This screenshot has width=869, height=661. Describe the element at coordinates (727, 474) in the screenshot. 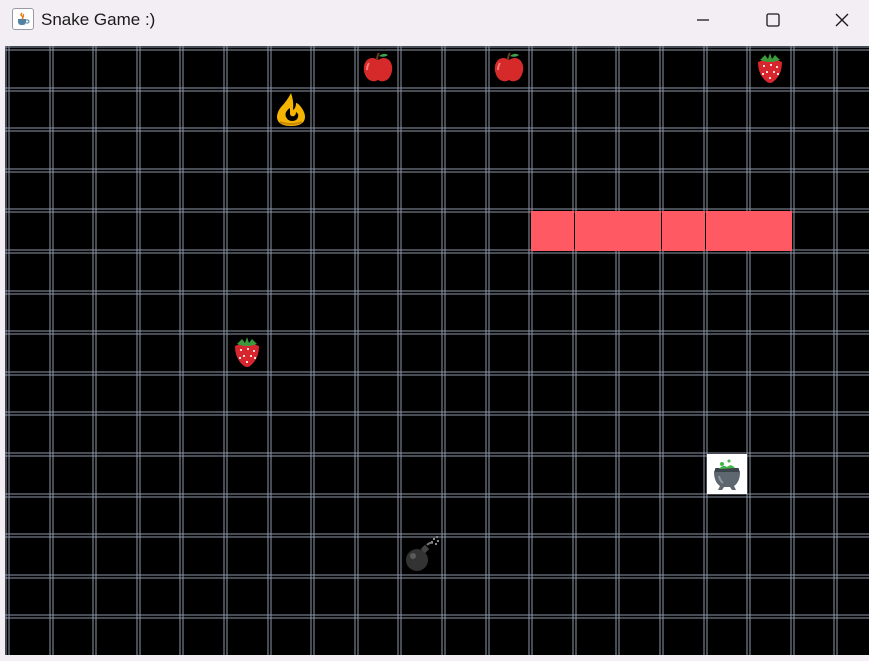

I see `cauldron-icon` at that location.